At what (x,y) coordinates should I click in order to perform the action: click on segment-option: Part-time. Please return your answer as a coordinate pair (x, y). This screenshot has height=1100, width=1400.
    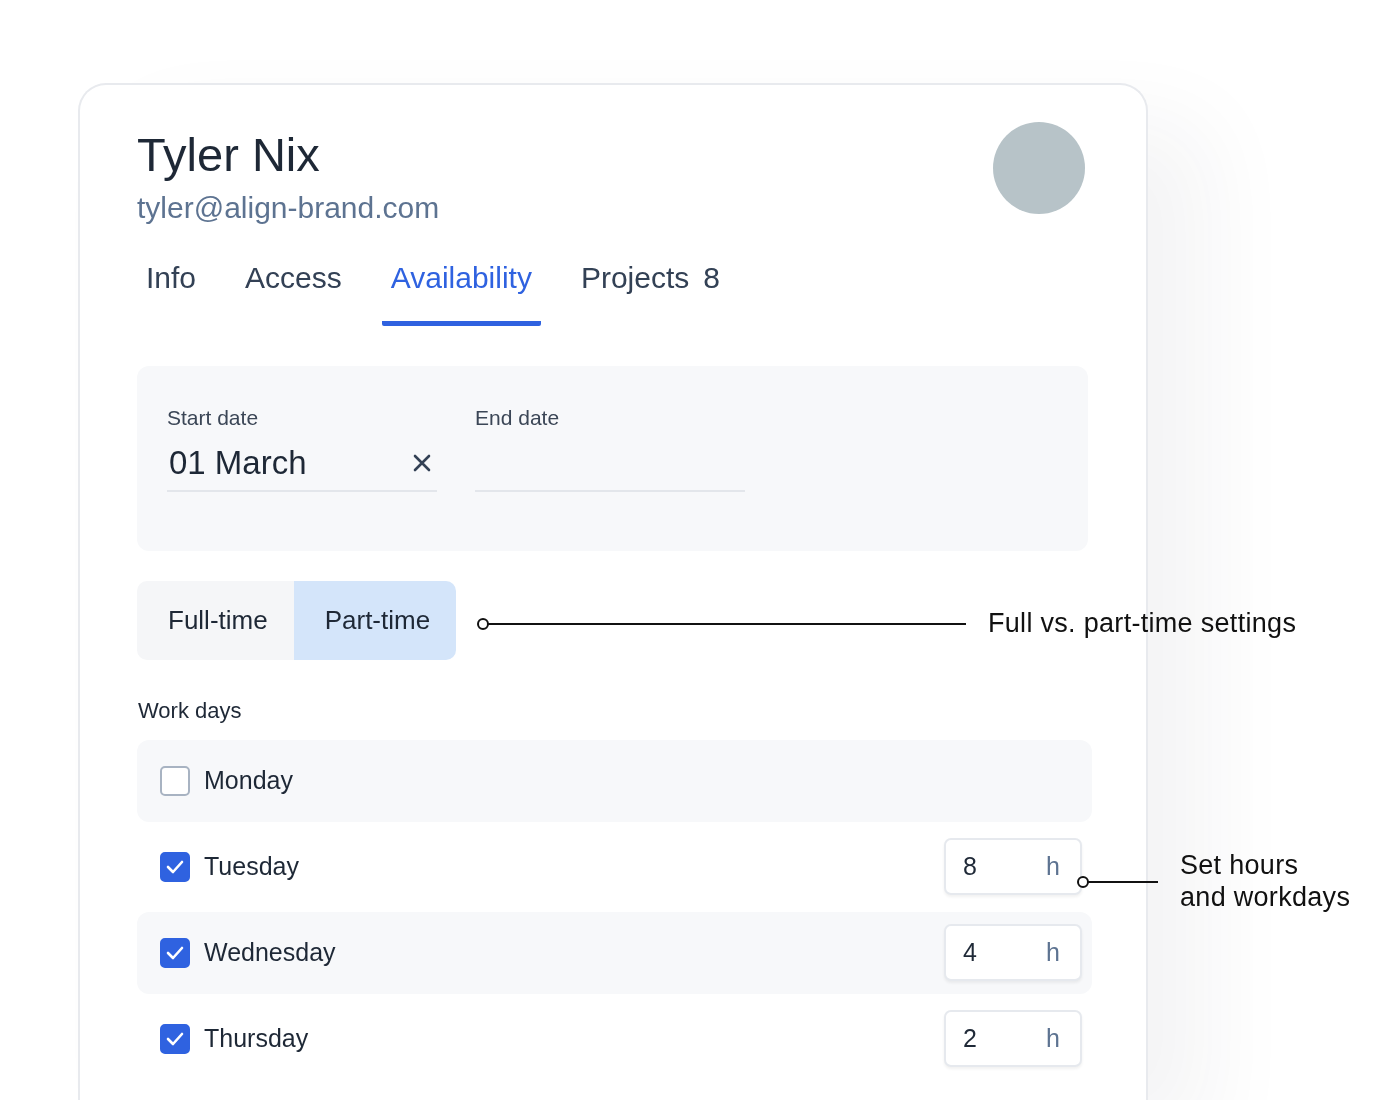
    Looking at the image, I should click on (375, 620).